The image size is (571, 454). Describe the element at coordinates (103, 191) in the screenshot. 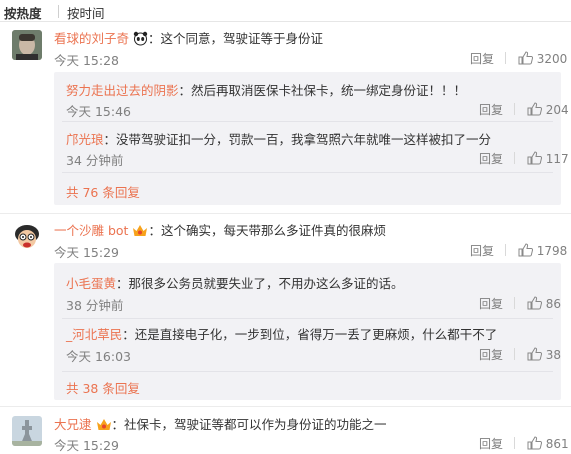

I see `more-replies-link: 共 76 条回复` at that location.